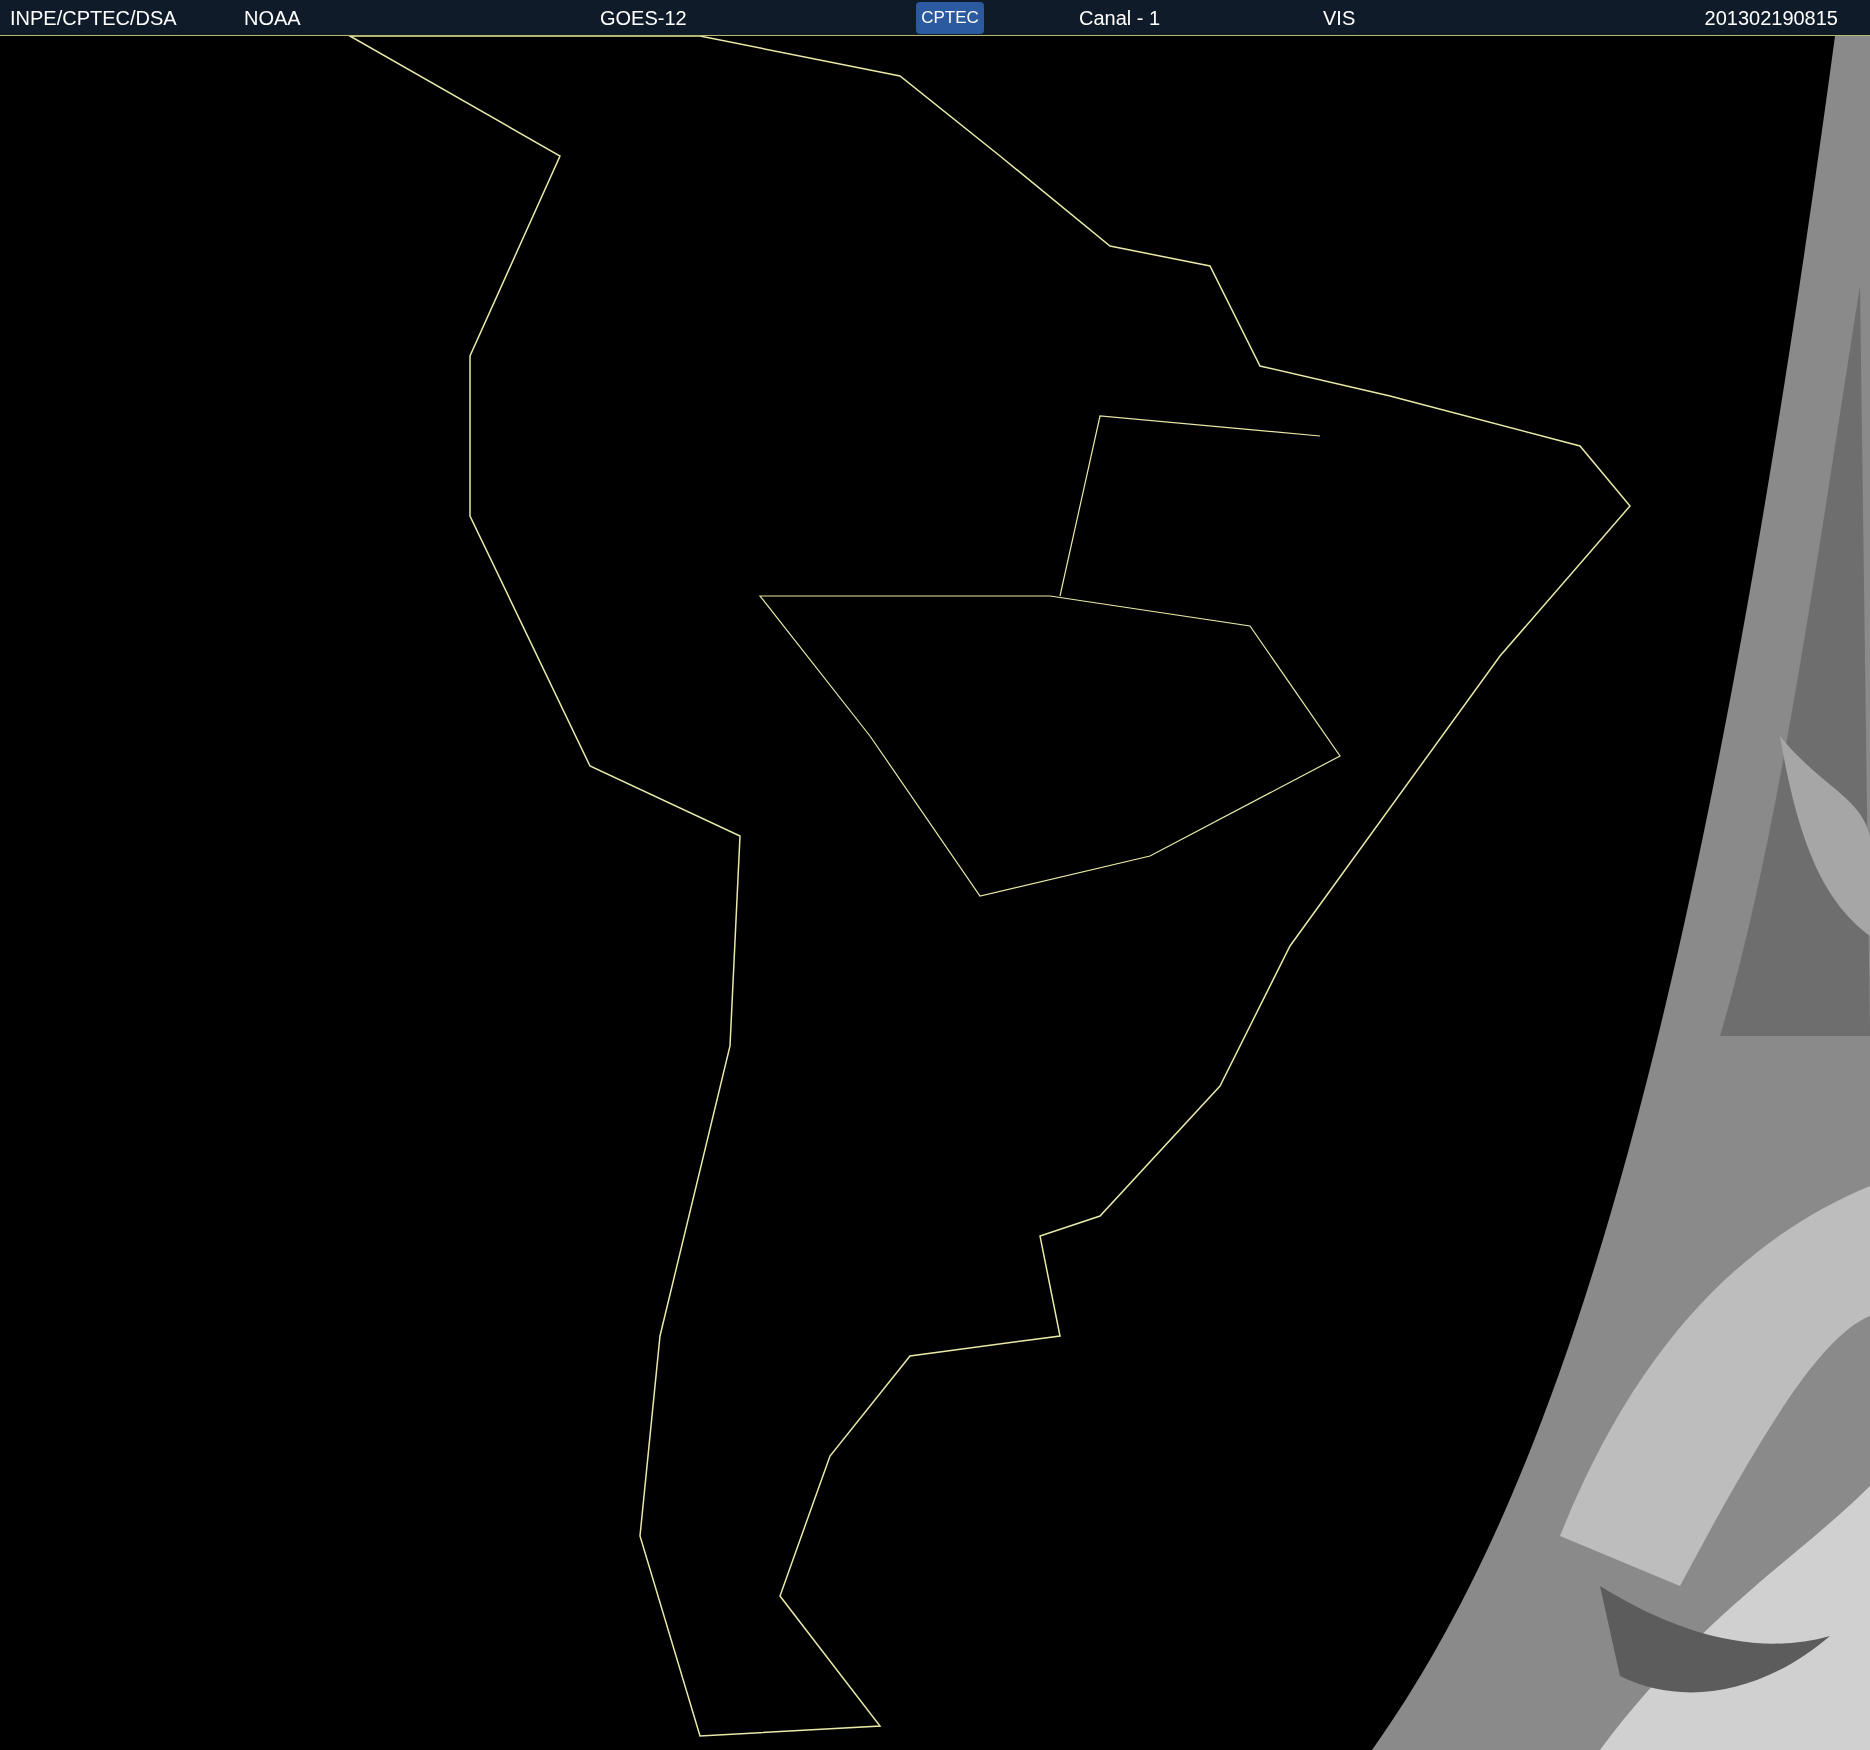  What do you see at coordinates (273, 18) in the screenshot?
I see `agency-label: NOAA` at bounding box center [273, 18].